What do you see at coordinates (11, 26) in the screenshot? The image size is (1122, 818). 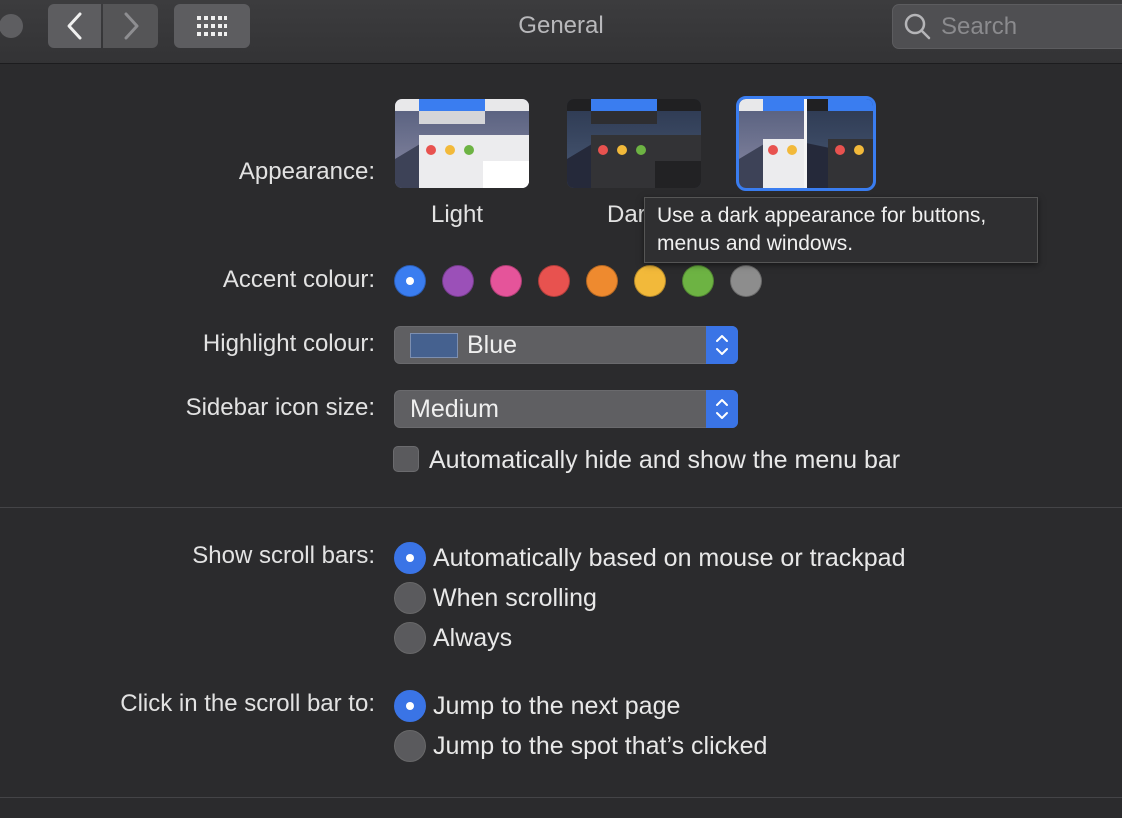 I see `window-close-button` at bounding box center [11, 26].